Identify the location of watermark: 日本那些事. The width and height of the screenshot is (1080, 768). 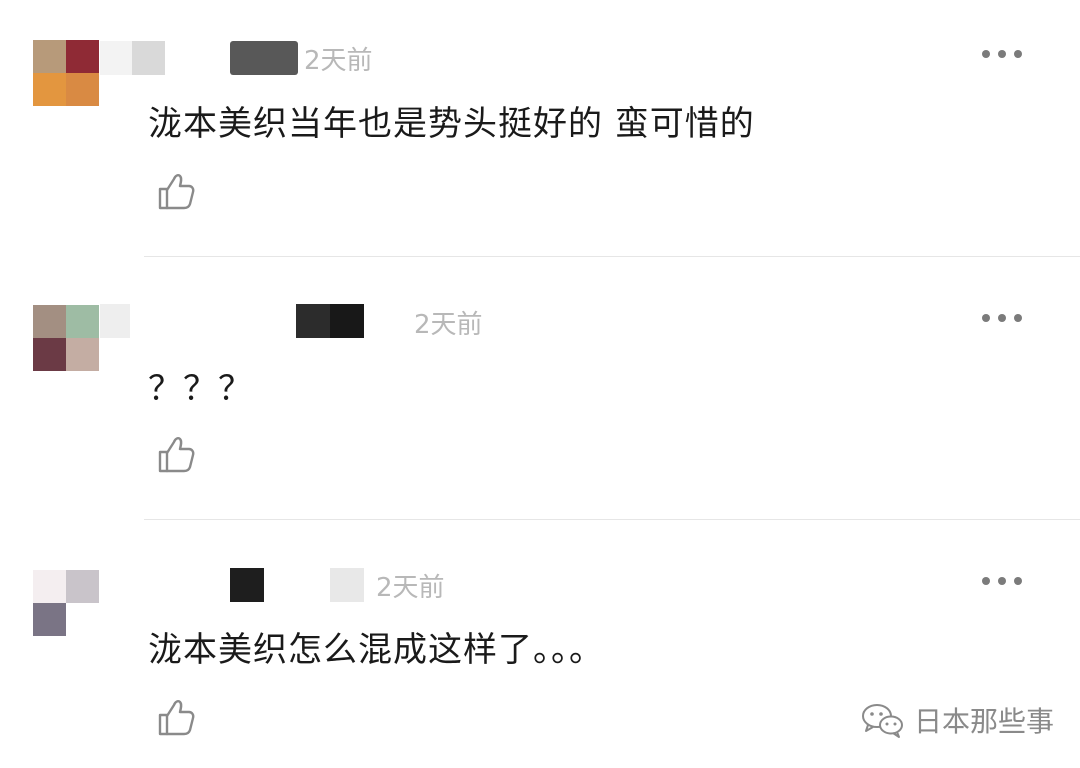
(957, 720).